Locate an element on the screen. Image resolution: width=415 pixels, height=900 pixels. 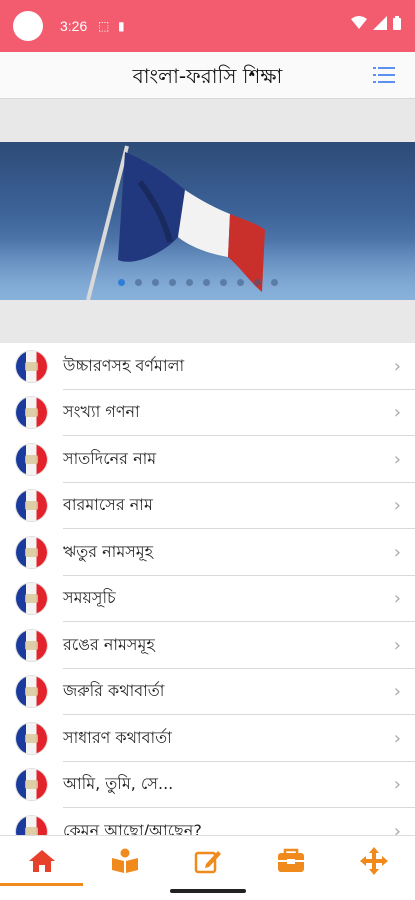
app-bar: বাংলা-ফরাসি শিক্ষা is located at coordinates (207, 75).